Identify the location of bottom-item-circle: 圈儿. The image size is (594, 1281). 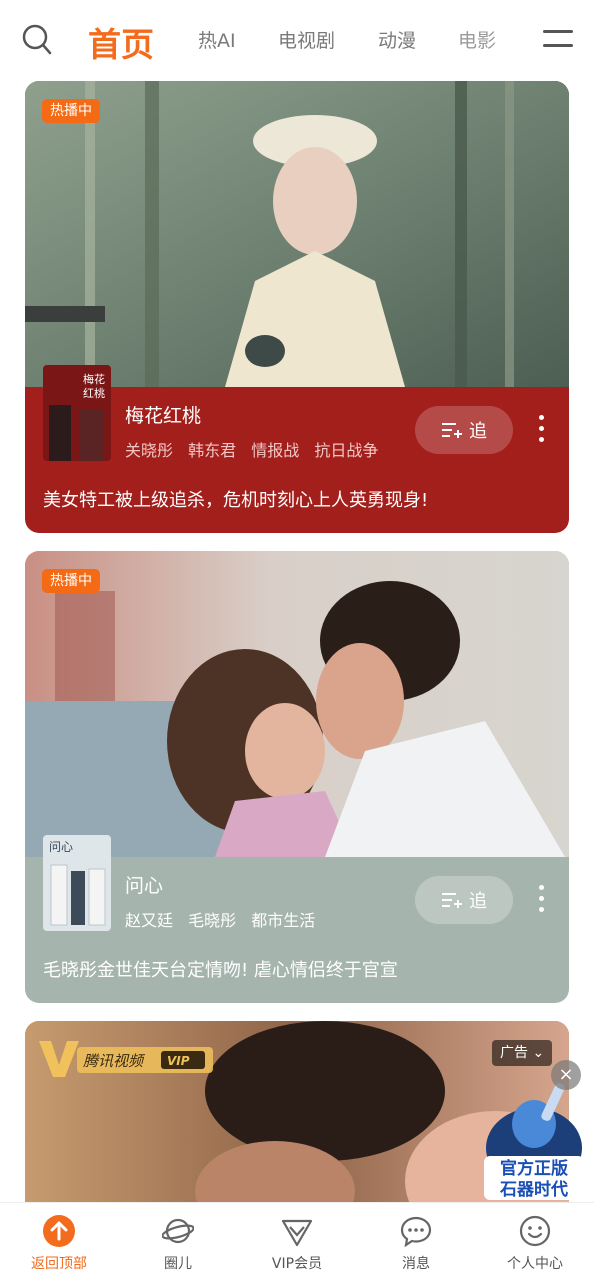
(178, 1242).